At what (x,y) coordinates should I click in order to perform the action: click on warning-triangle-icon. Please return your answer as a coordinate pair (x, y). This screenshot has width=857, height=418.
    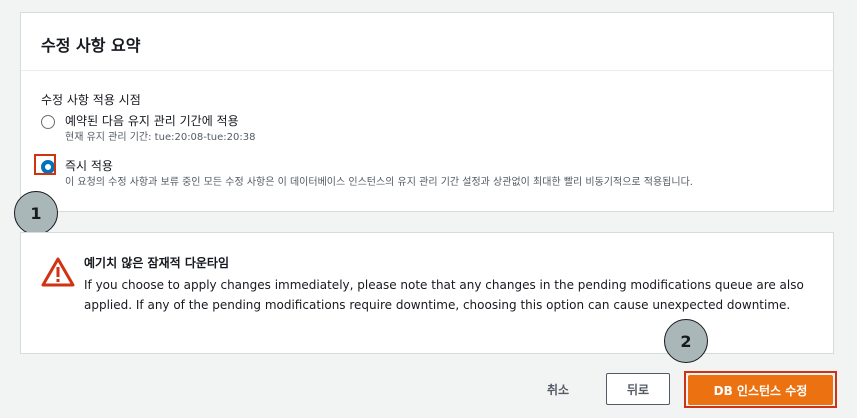
    Looking at the image, I should click on (58, 272).